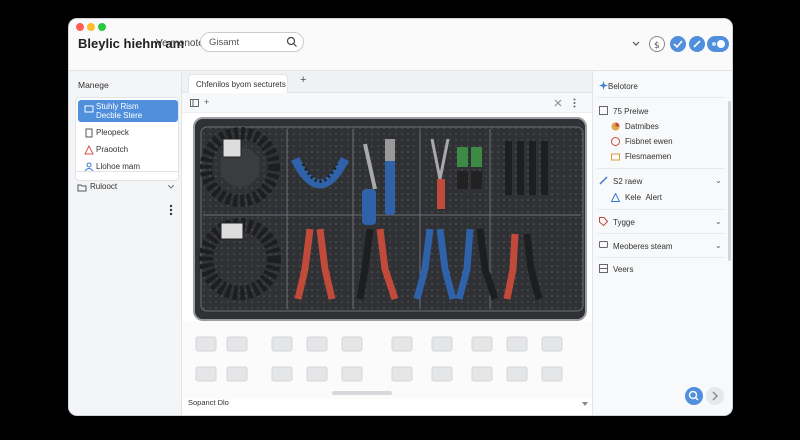 This screenshot has width=800, height=440. What do you see at coordinates (119, 115) in the screenshot?
I see `sidebar-item-sublabel: Decble Stere` at bounding box center [119, 115].